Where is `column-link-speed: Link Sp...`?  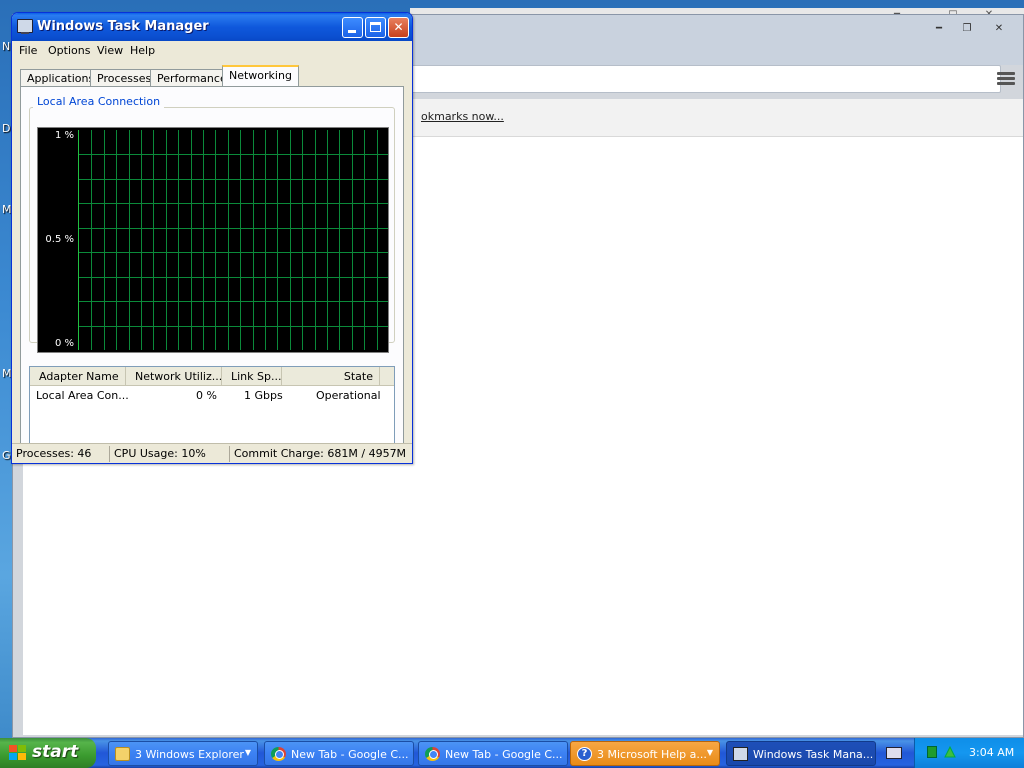
column-link-speed: Link Sp... is located at coordinates (252, 376).